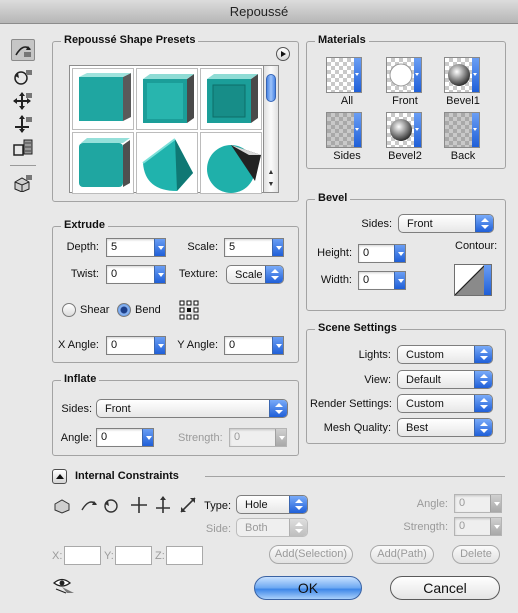 Image resolution: width=518 pixels, height=613 pixels. I want to click on scene-settings-title: Scene Settings, so click(357, 328).